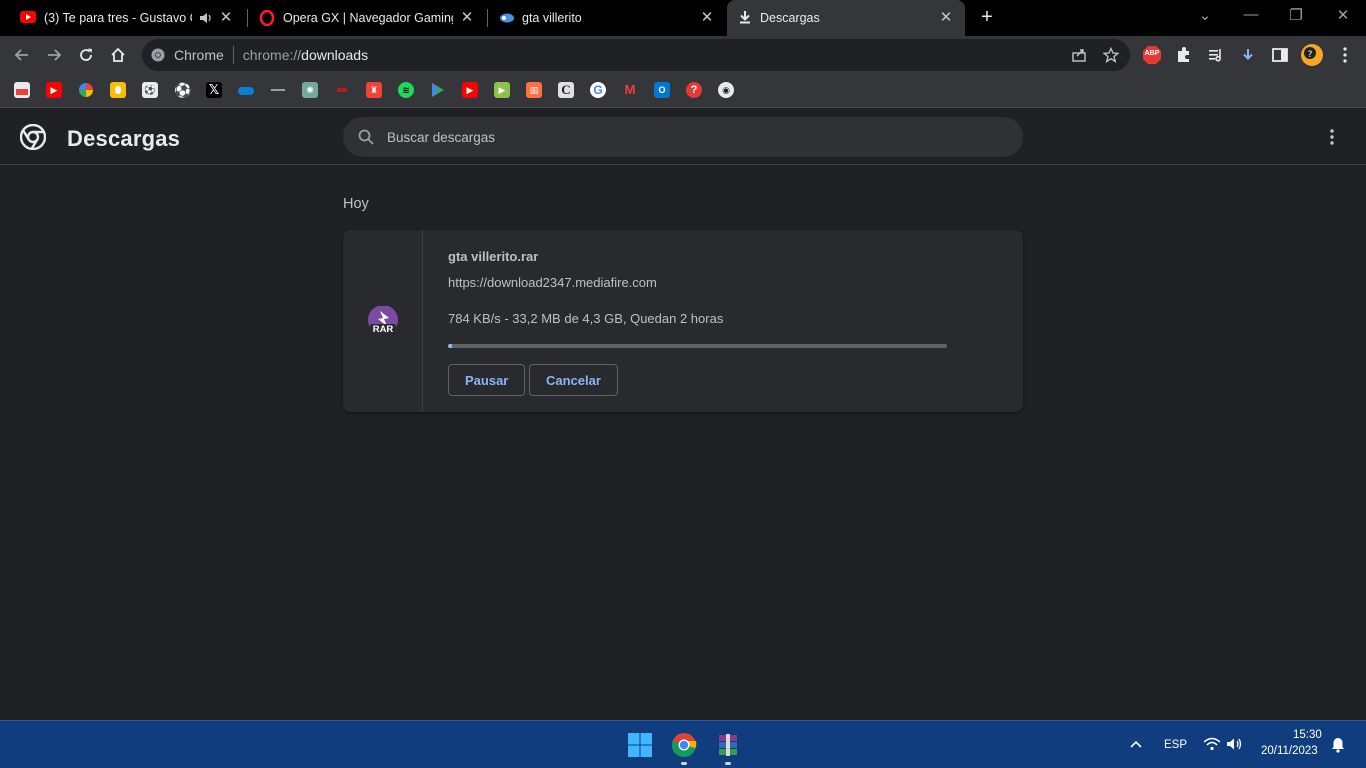  I want to click on file-icon-column: RAR, so click(383, 321).